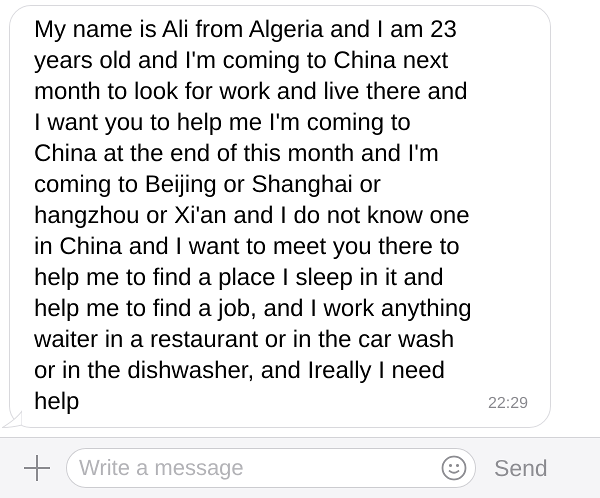 The width and height of the screenshot is (600, 498). I want to click on emoji-icon, so click(454, 468).